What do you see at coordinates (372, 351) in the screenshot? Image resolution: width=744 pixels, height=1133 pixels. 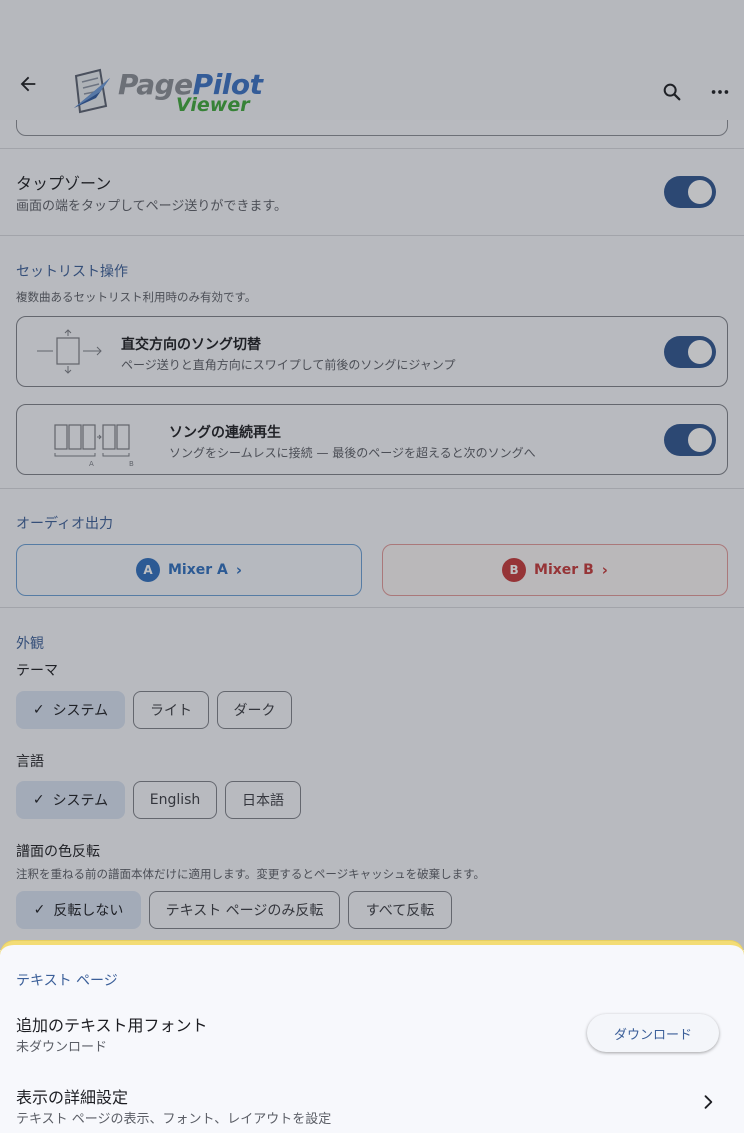 I see `orthogonal-switch-card: 直交方向のソング切替 ページ送りと直角方向にスワイプして前後のソングにジャンプ` at bounding box center [372, 351].